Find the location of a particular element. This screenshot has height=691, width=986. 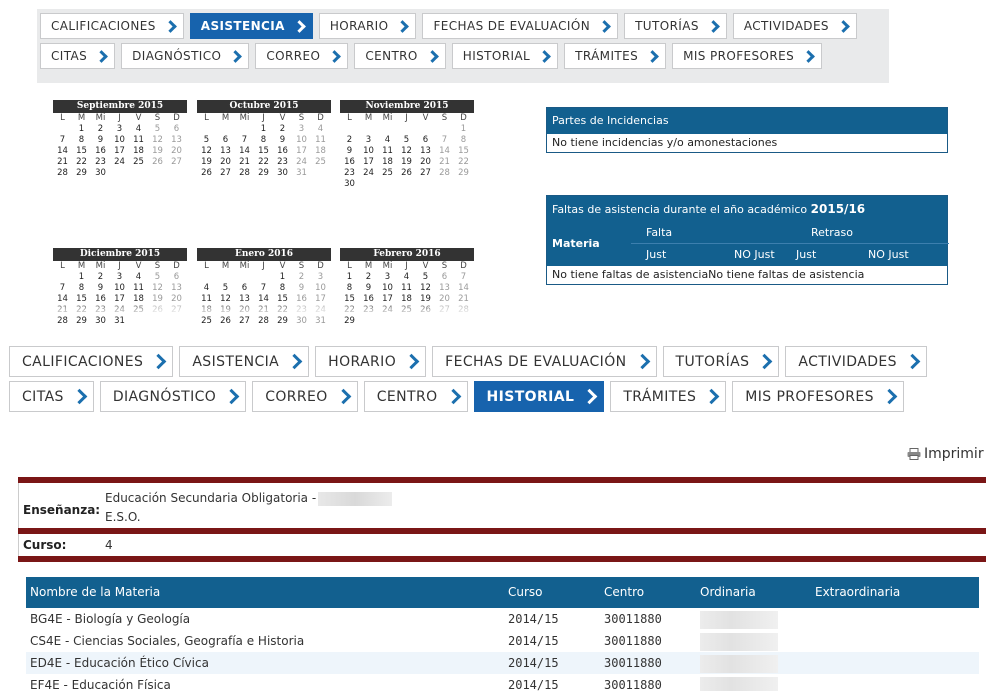

tab-calificaciones: CALIFICACIONES is located at coordinates (91, 361).